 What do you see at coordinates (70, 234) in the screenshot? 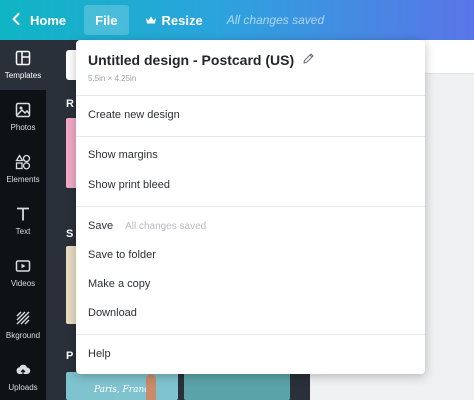
I see `section-heading: S` at bounding box center [70, 234].